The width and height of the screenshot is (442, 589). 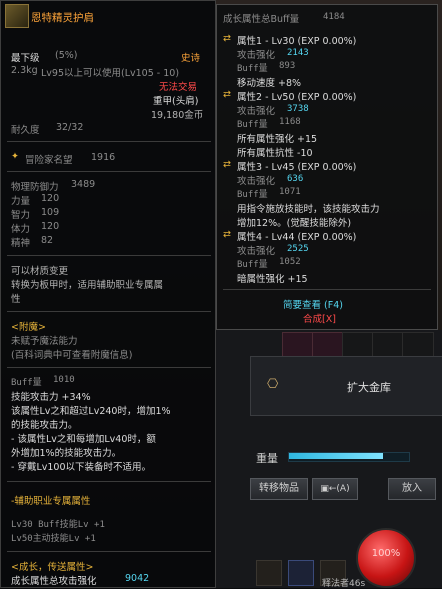 What do you see at coordinates (290, 122) in the screenshot?
I see `attr-buff-value: 1168` at bounding box center [290, 122].